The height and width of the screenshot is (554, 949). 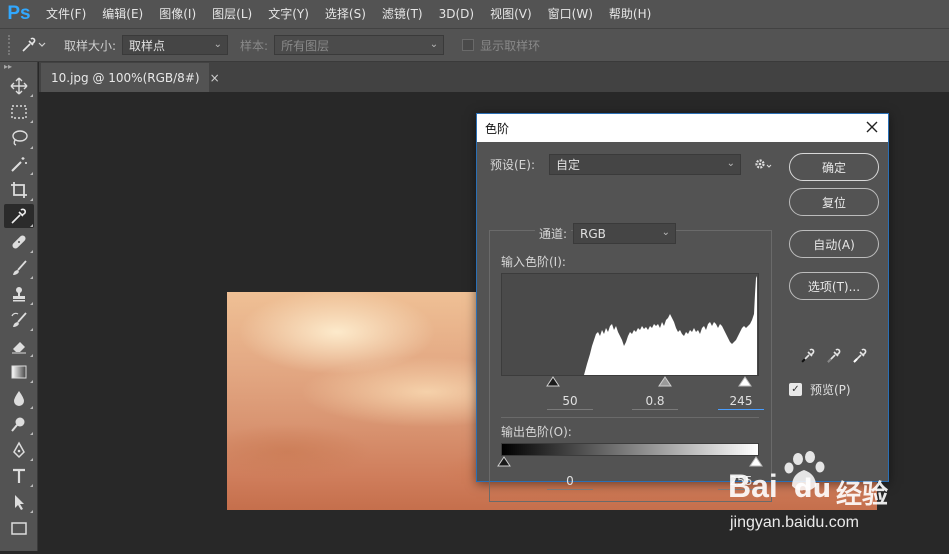 I want to click on eyedropper-gray-icon, so click(x=834, y=355).